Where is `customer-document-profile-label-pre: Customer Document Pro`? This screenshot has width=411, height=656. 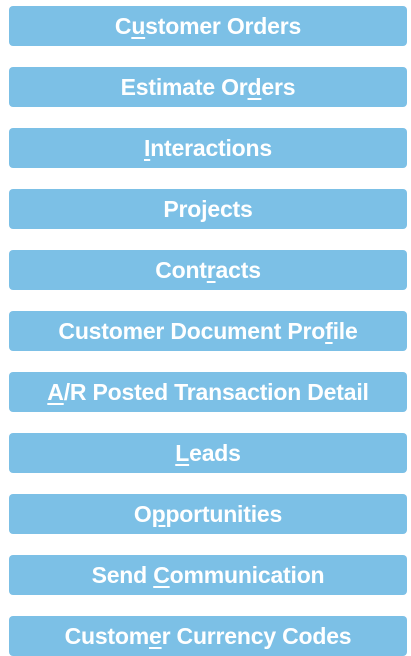 customer-document-profile-label-pre: Customer Document Pro is located at coordinates (192, 331).